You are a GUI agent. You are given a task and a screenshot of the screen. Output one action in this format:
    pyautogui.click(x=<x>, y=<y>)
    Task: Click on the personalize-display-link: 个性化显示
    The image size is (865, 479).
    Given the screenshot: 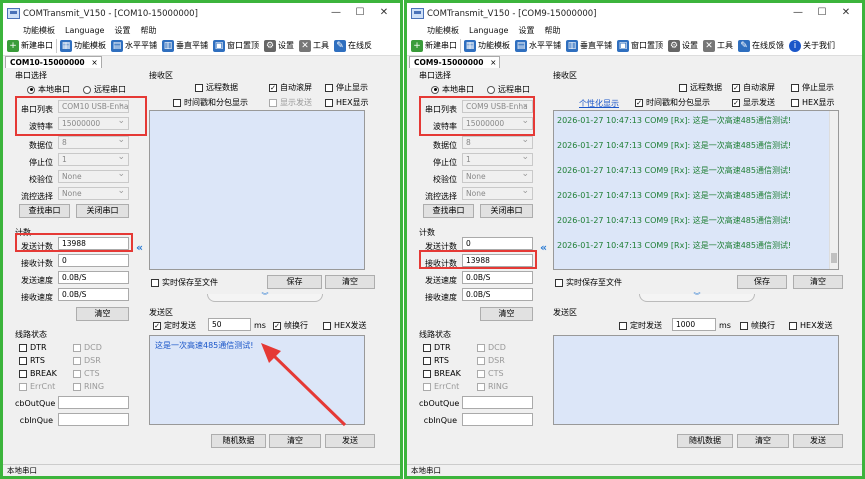 What is the action you would take?
    pyautogui.click(x=599, y=103)
    